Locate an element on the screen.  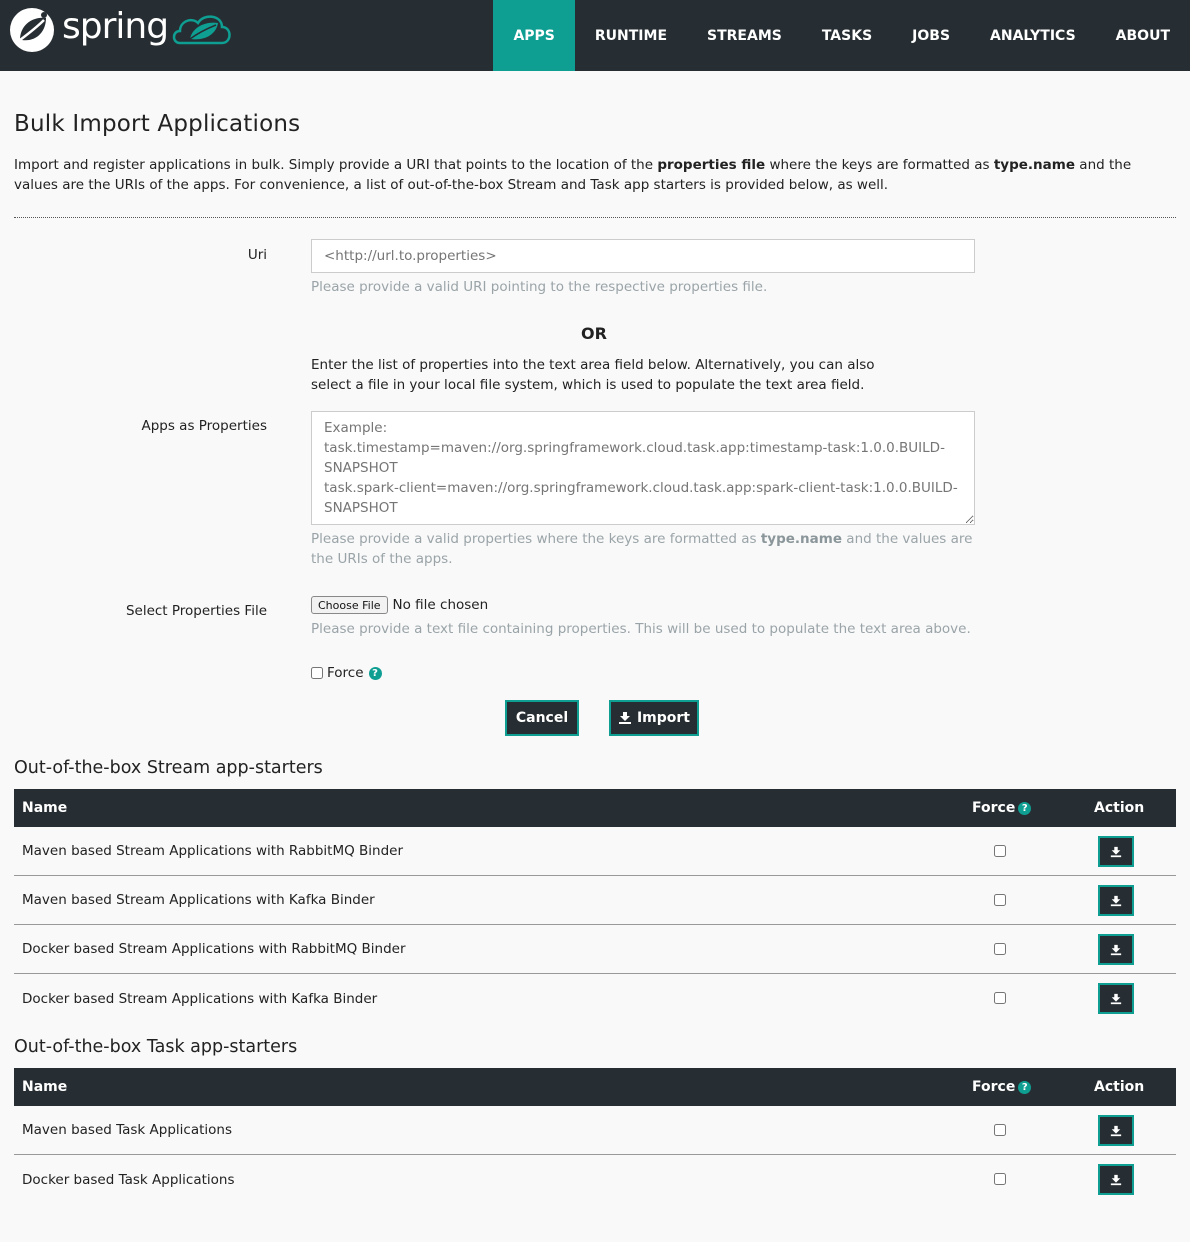
page-title: Bulk Import Applications is located at coordinates (157, 124).